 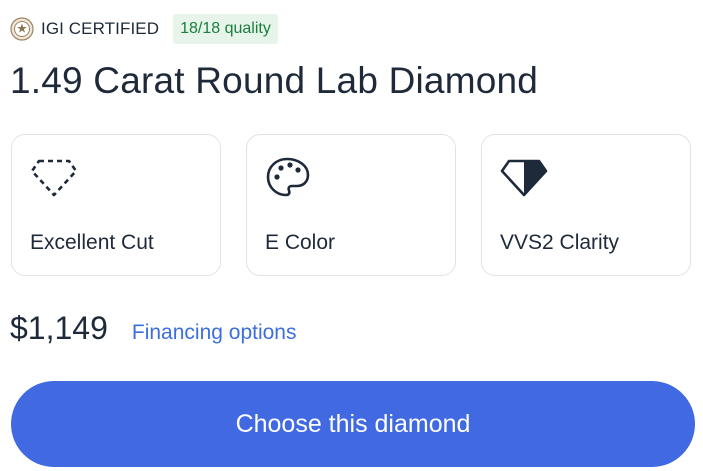 What do you see at coordinates (92, 242) in the screenshot?
I see `cut-label: Excellent Cut` at bounding box center [92, 242].